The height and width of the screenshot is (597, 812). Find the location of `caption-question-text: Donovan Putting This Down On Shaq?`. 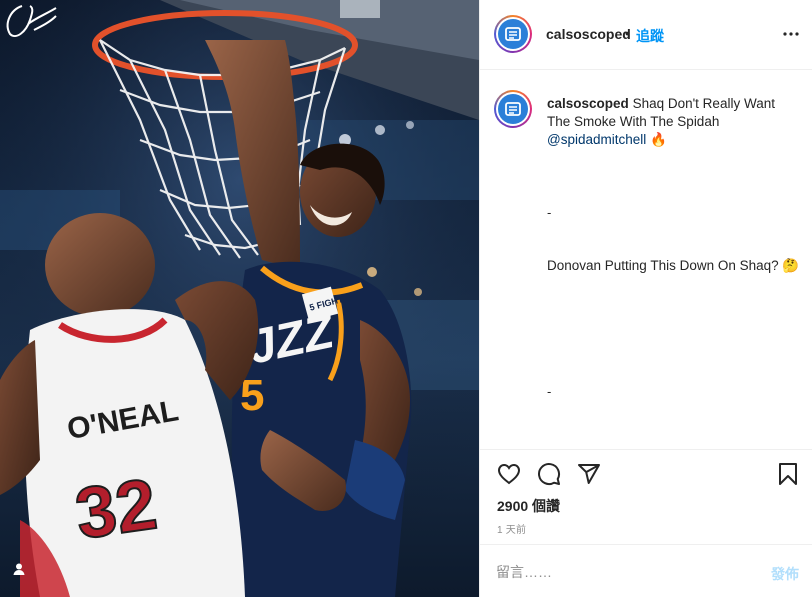

caption-question-text: Donovan Putting This Down On Shaq? is located at coordinates (663, 265).